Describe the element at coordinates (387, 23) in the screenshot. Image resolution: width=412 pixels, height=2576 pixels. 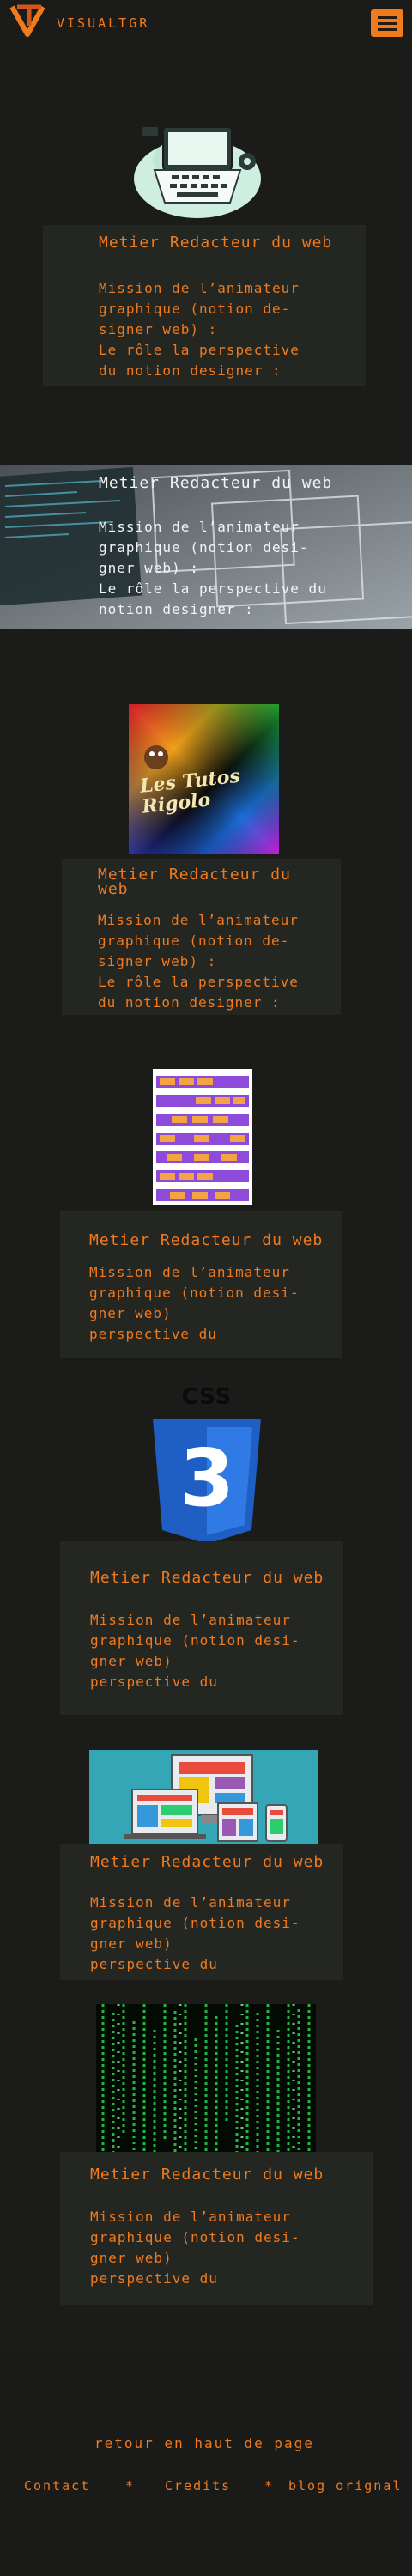
I see `hamburger-menu-icon` at that location.